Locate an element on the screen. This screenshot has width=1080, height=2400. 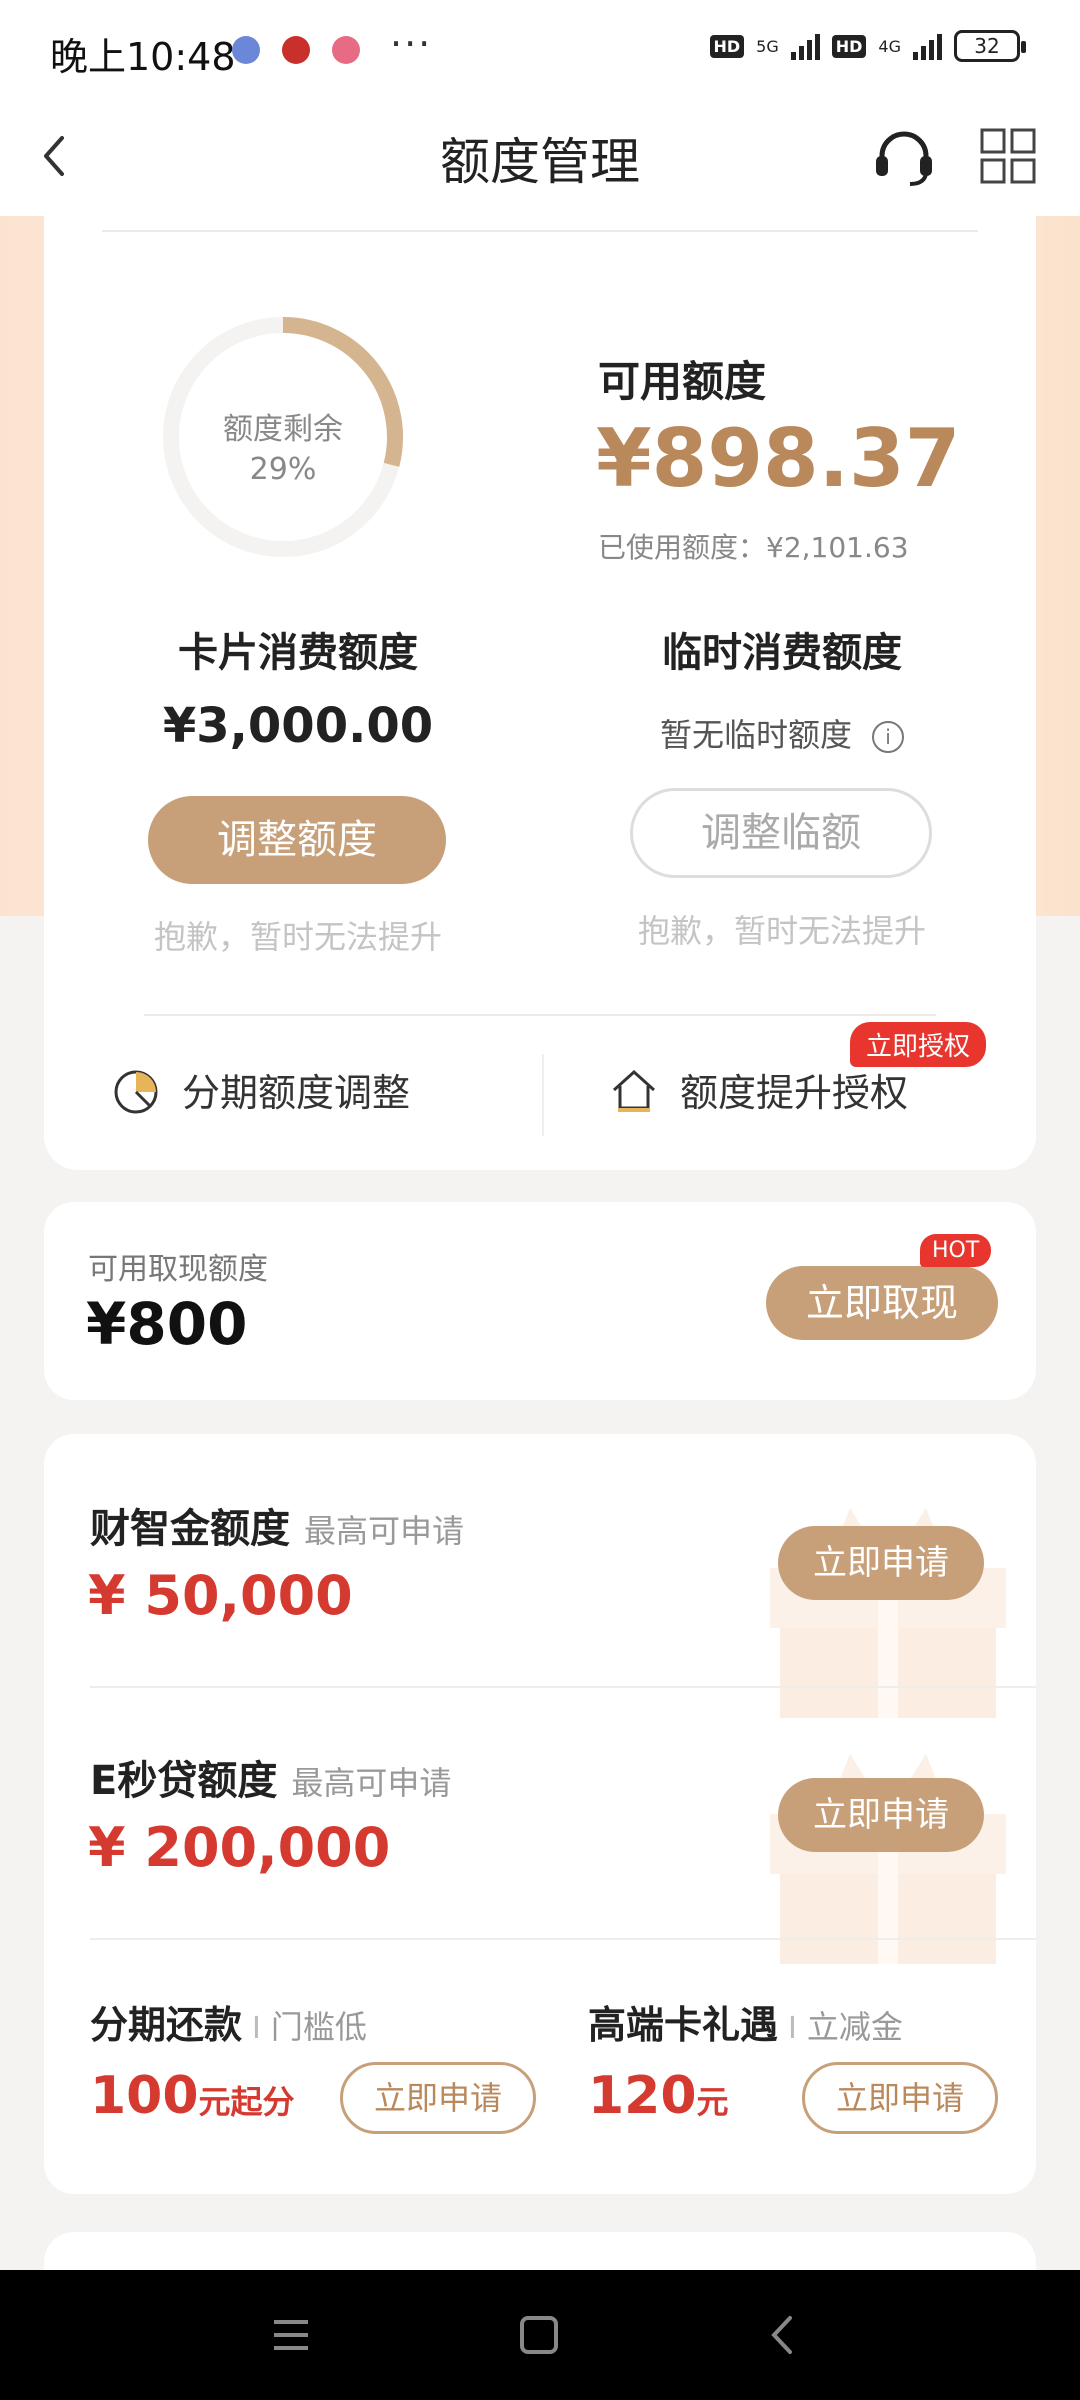
temp-limit-title: 临时消费额度 is located at coordinates (782, 653).